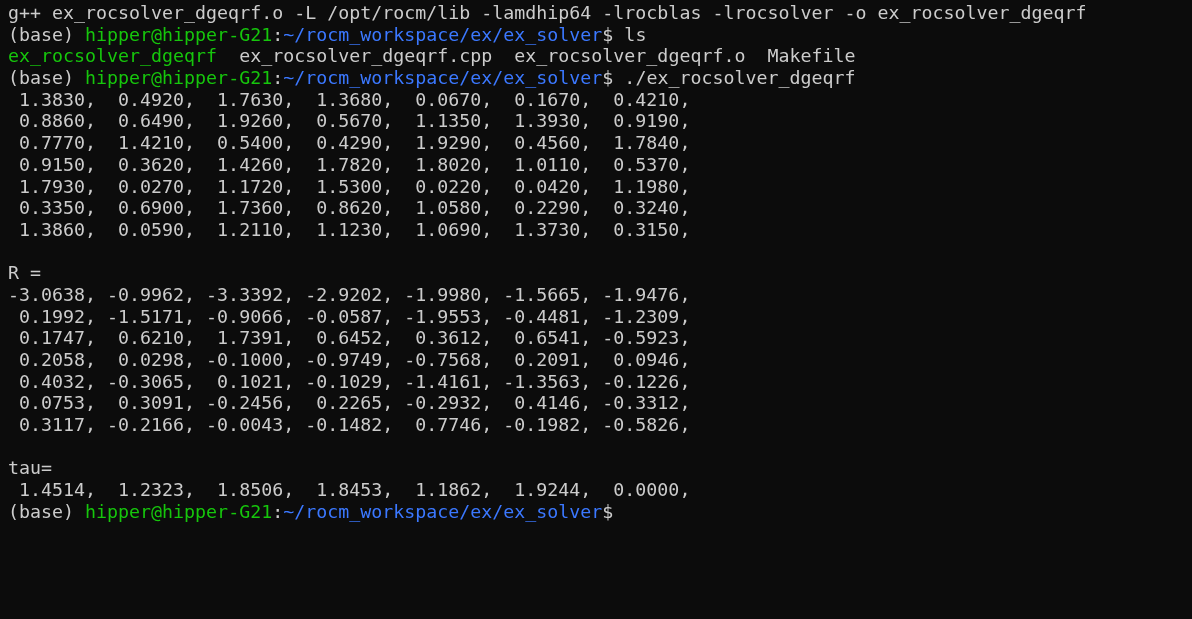  I want to click on terminal-text: -3.0638, -0.9962, -3.3392, -2.9202, -1.9980, -1.5665, -1.9476,, so click(349, 294).